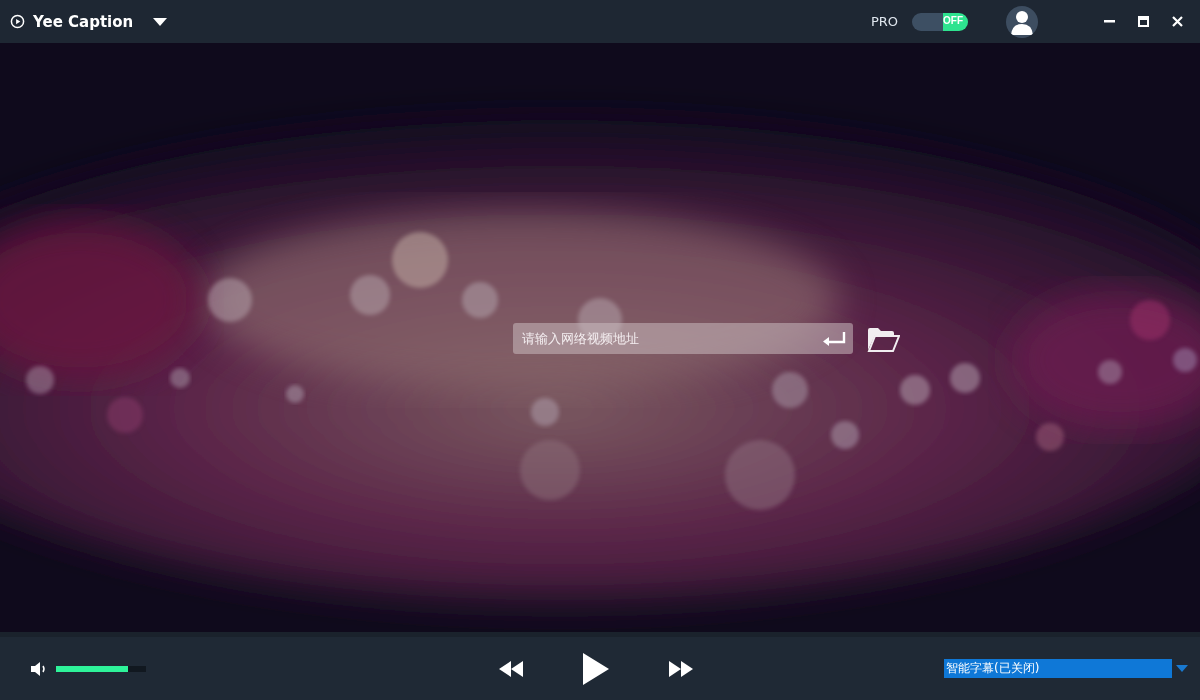  I want to click on close-icon, so click(1177, 21).